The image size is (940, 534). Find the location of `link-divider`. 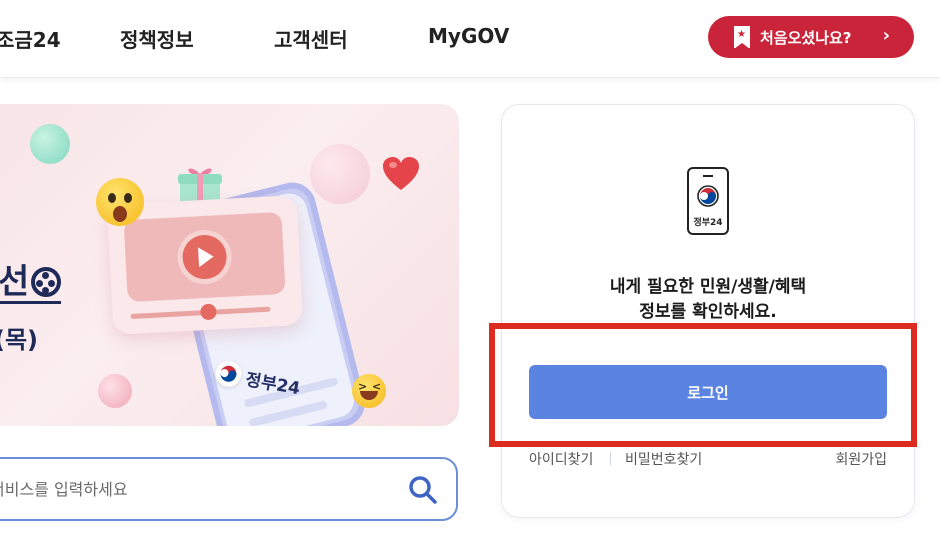

link-divider is located at coordinates (610, 458).